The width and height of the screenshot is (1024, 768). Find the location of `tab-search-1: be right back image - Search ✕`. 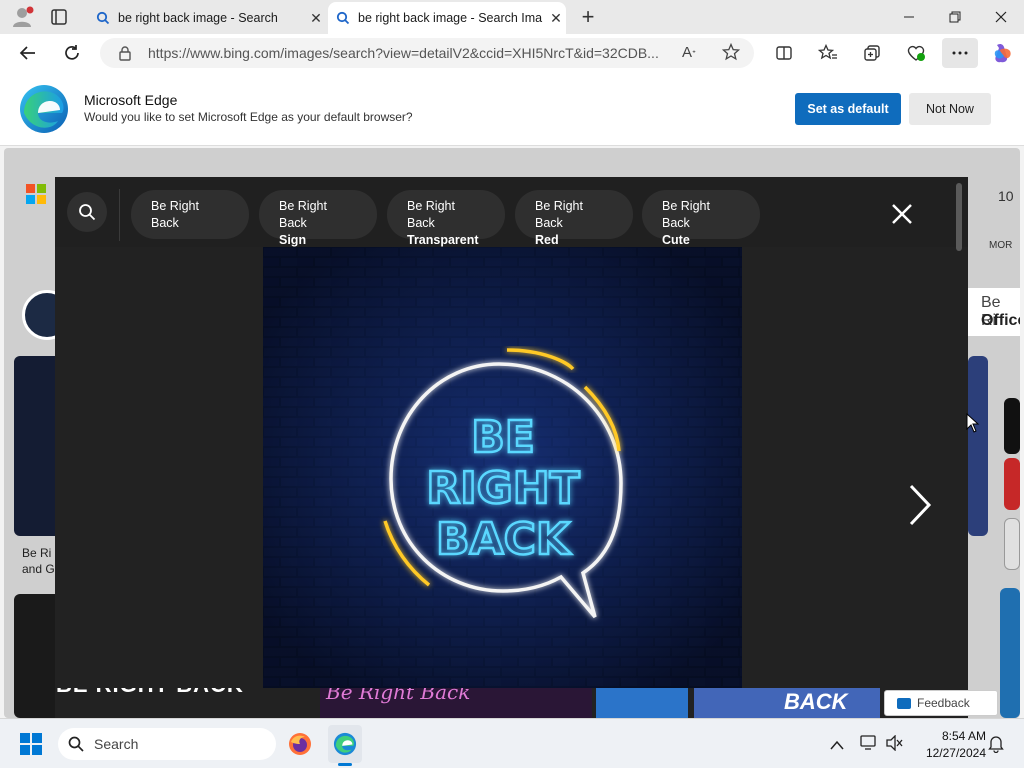

tab-search-1: be right back image - Search ✕ is located at coordinates (207, 18).